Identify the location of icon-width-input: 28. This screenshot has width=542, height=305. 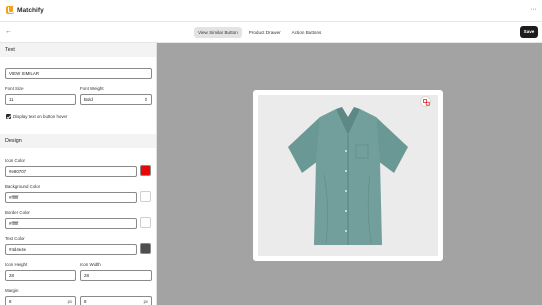
(116, 275).